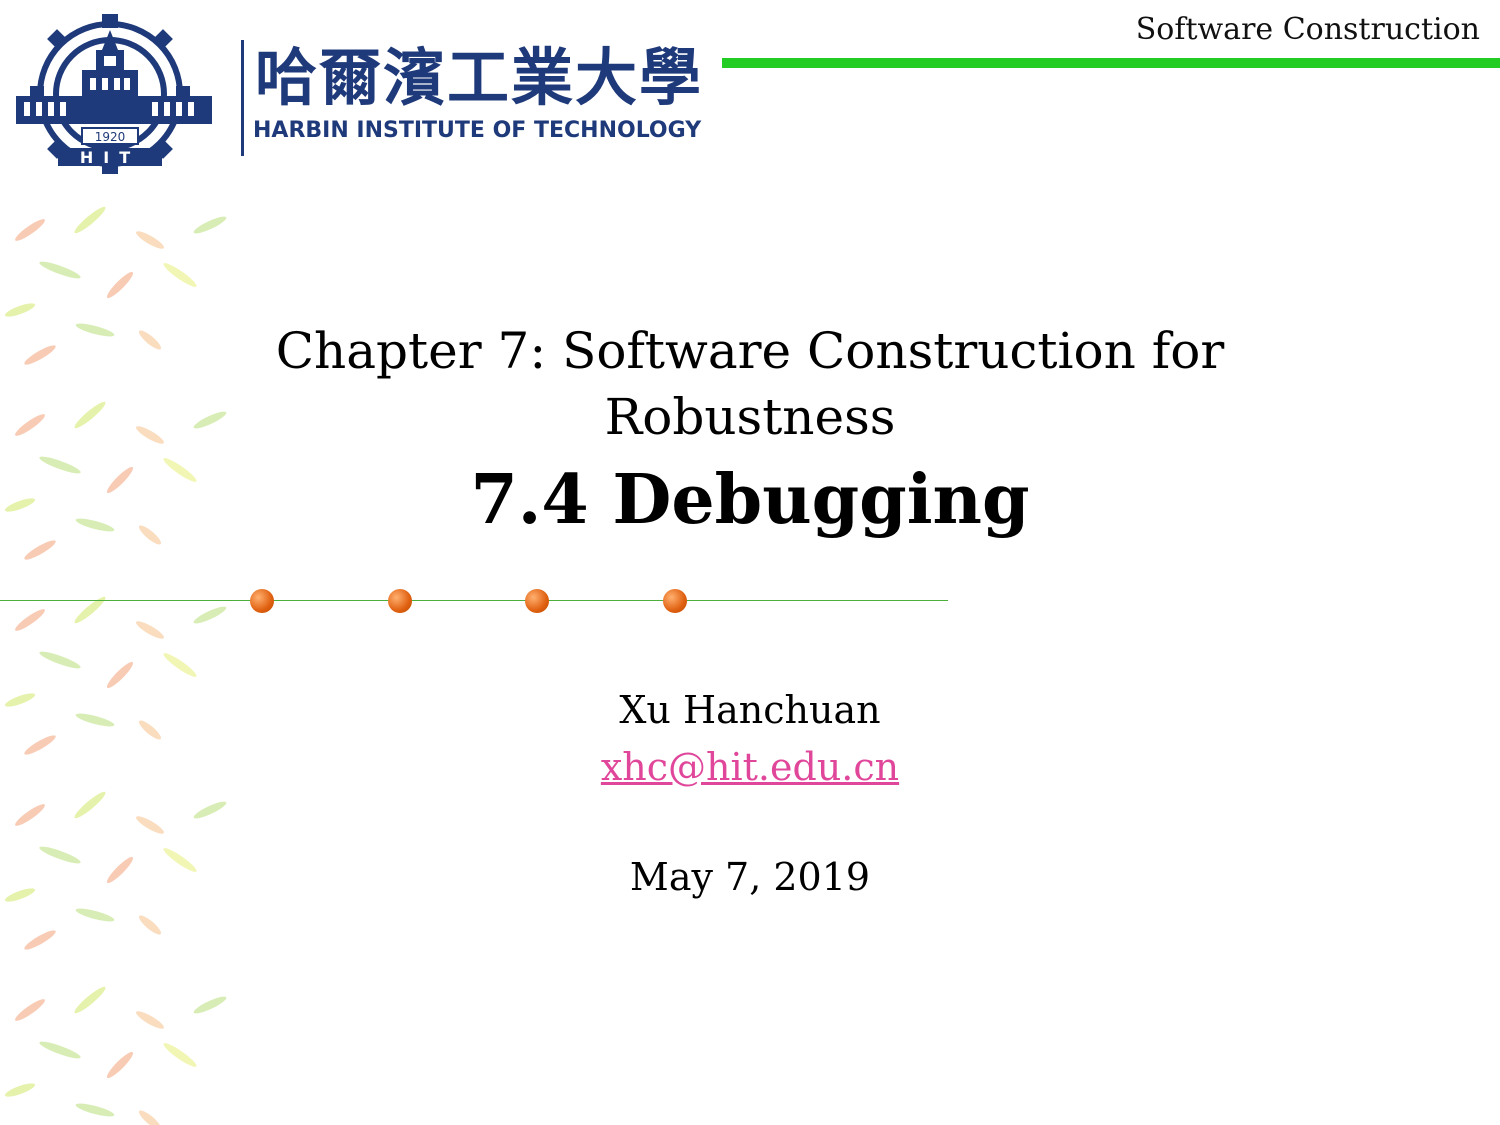 Image resolution: width=1500 pixels, height=1125 pixels. What do you see at coordinates (242, 98) in the screenshot?
I see `logo-divider` at bounding box center [242, 98].